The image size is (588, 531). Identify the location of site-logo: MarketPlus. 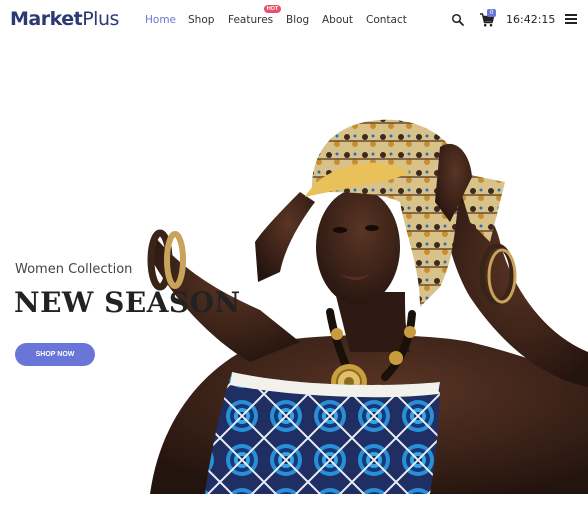
(64, 19).